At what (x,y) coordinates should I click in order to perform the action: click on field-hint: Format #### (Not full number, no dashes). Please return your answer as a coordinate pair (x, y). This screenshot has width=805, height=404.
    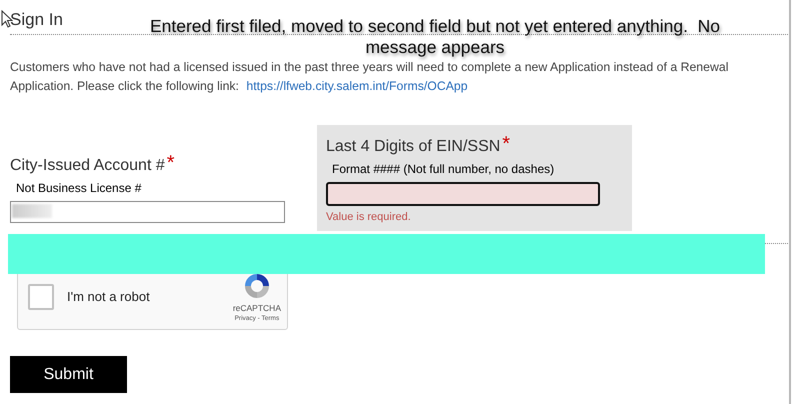
    Looking at the image, I should click on (444, 169).